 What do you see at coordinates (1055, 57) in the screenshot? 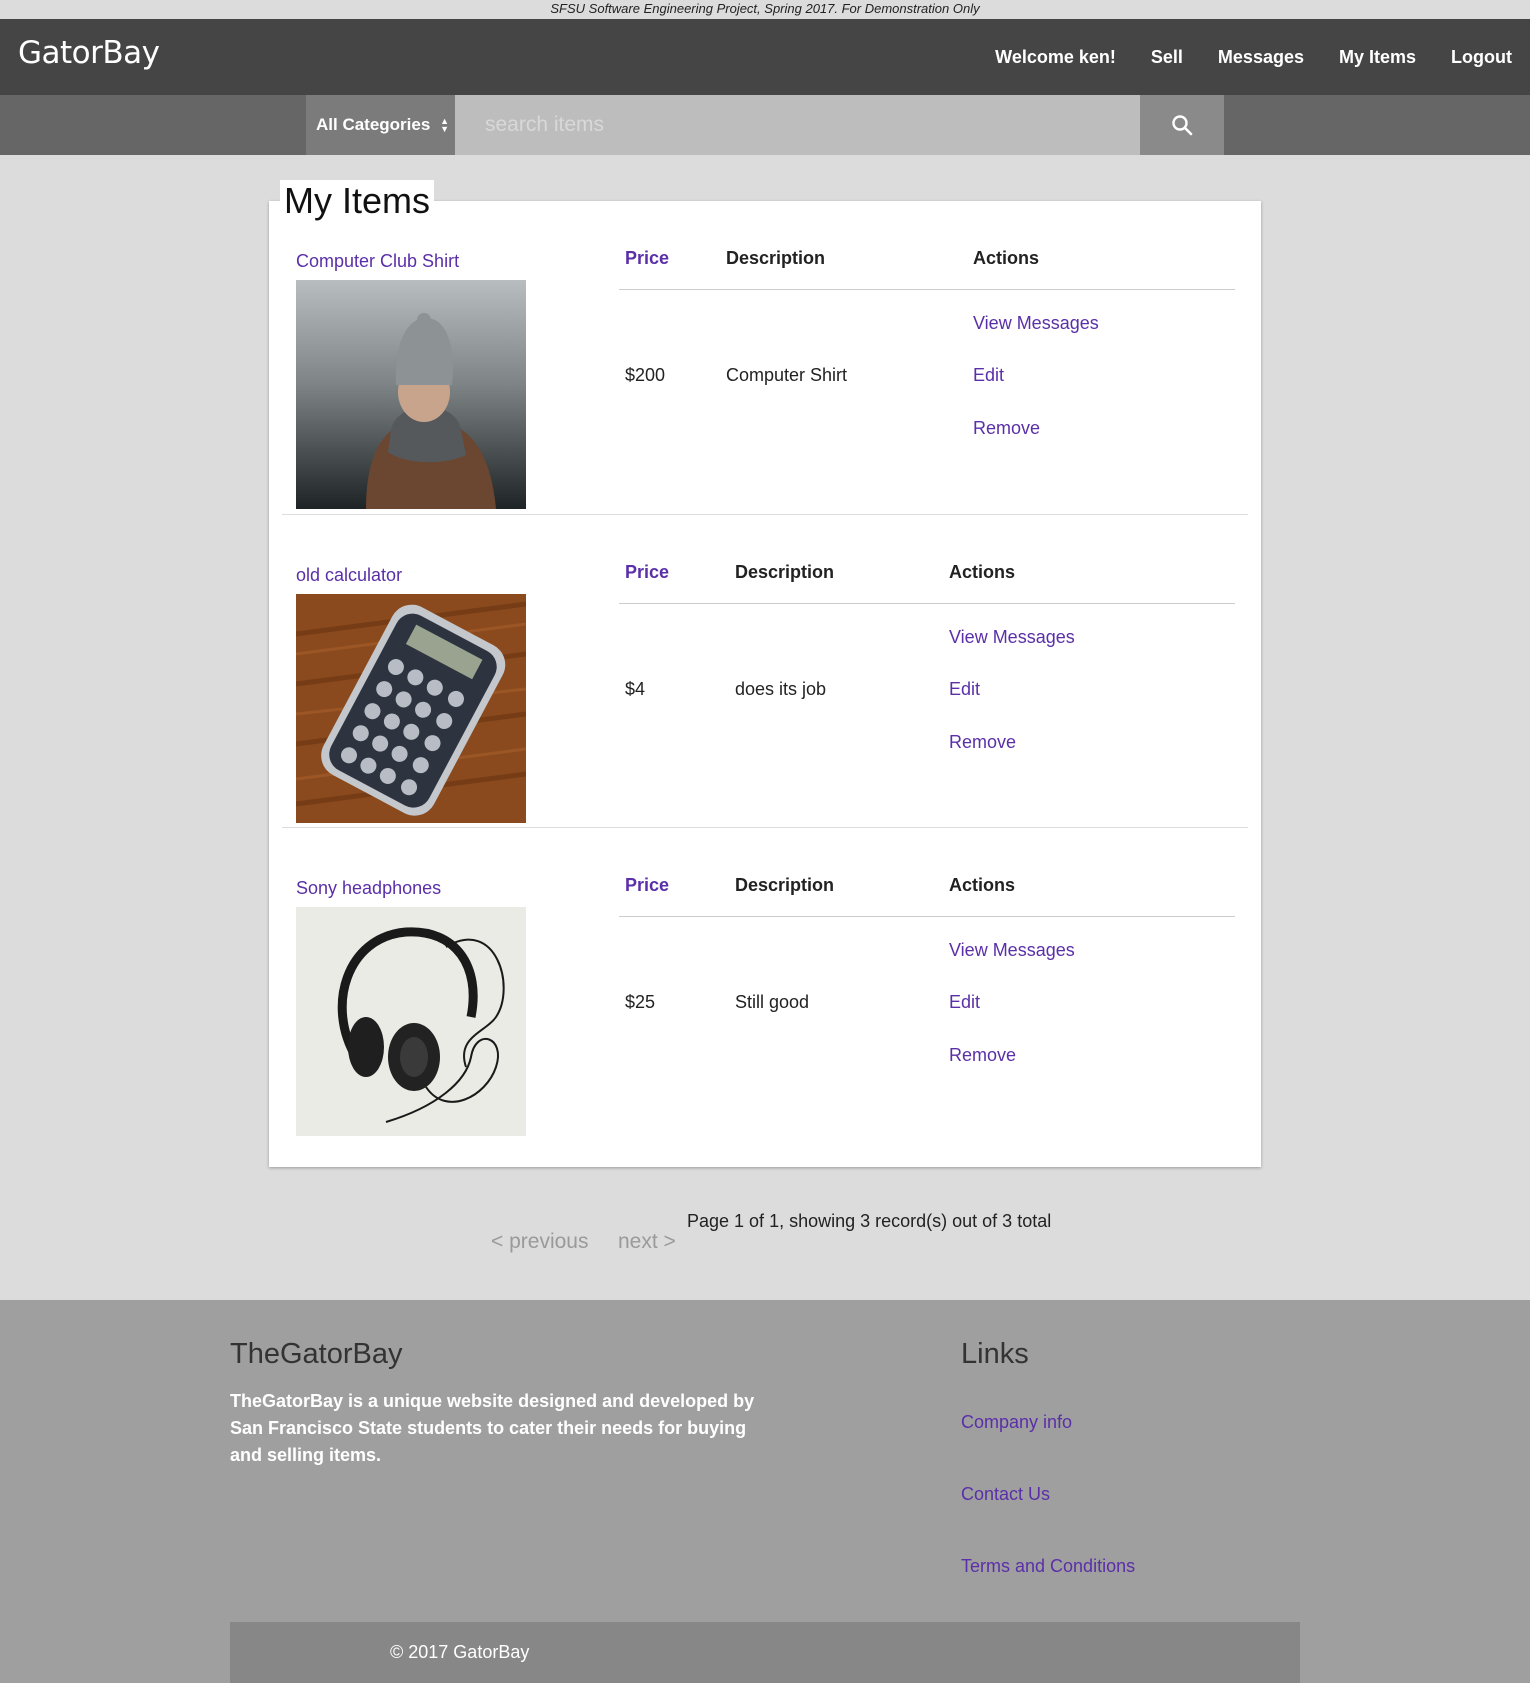
I see `nav-welcome: Welcome ken!` at bounding box center [1055, 57].